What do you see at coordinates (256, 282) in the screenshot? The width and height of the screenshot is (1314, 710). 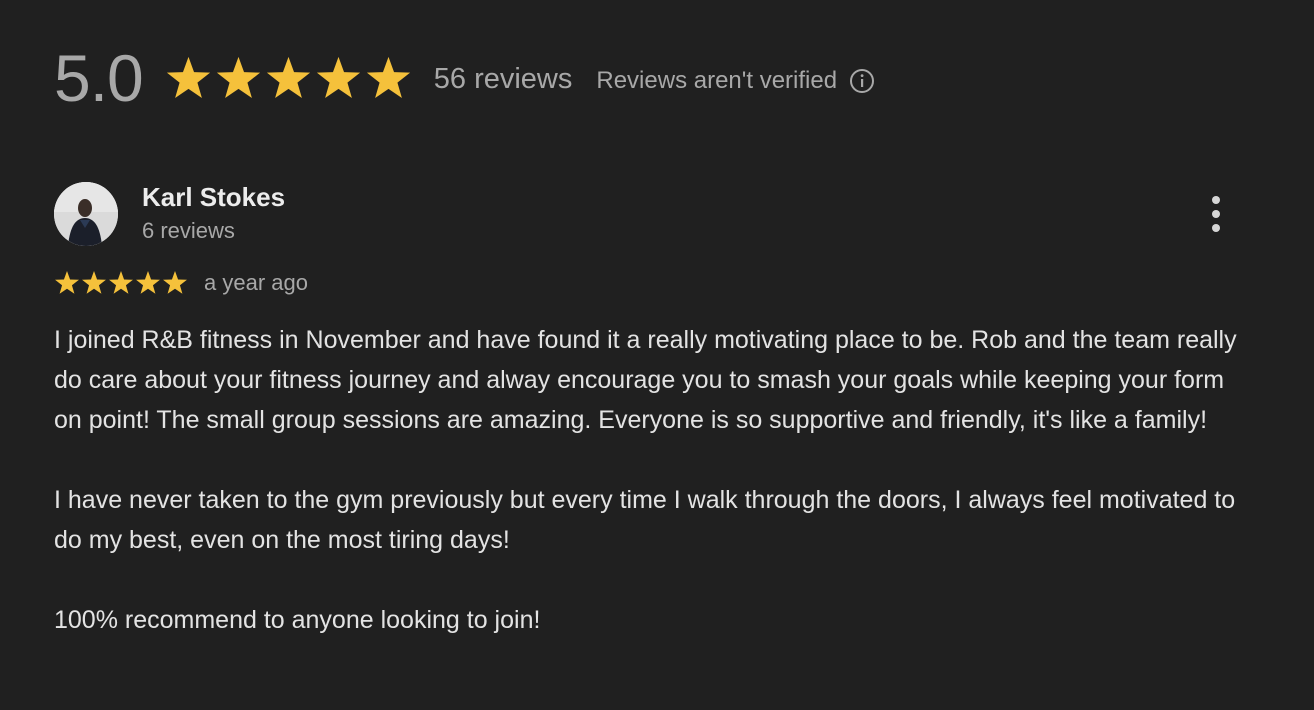 I see `review-date: a year ago` at bounding box center [256, 282].